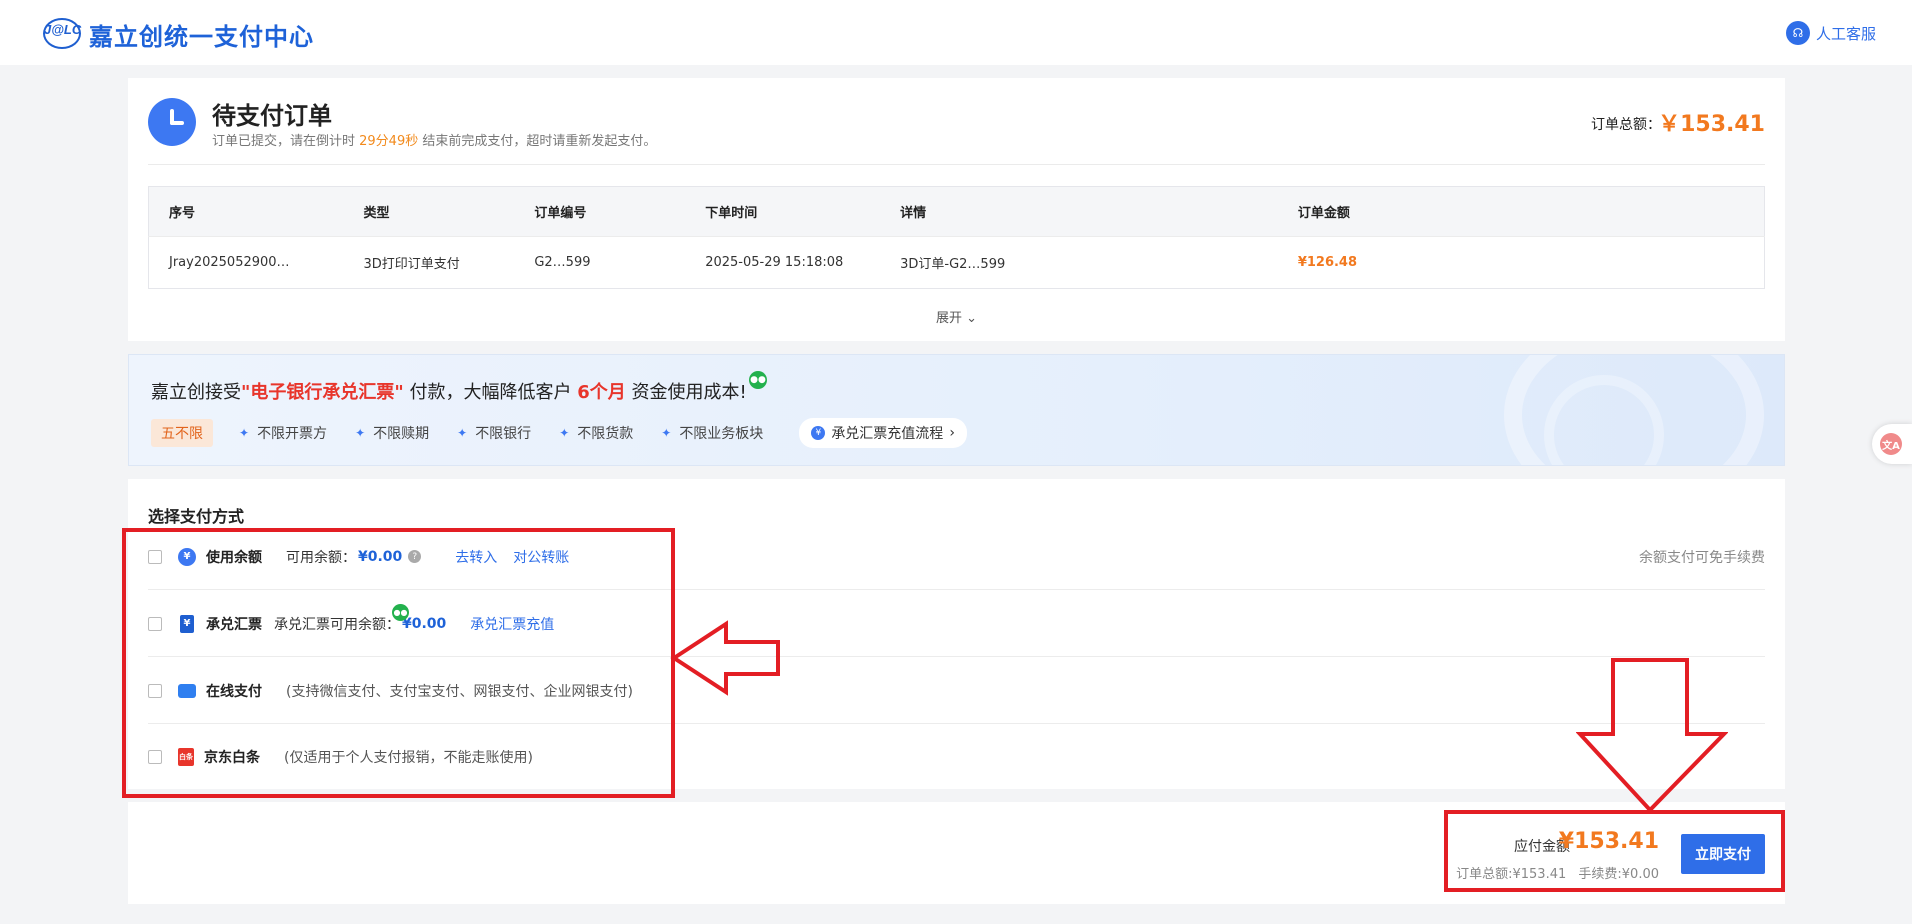  I want to click on cell-detail: 3D订单-G2…599, so click(1079, 262).